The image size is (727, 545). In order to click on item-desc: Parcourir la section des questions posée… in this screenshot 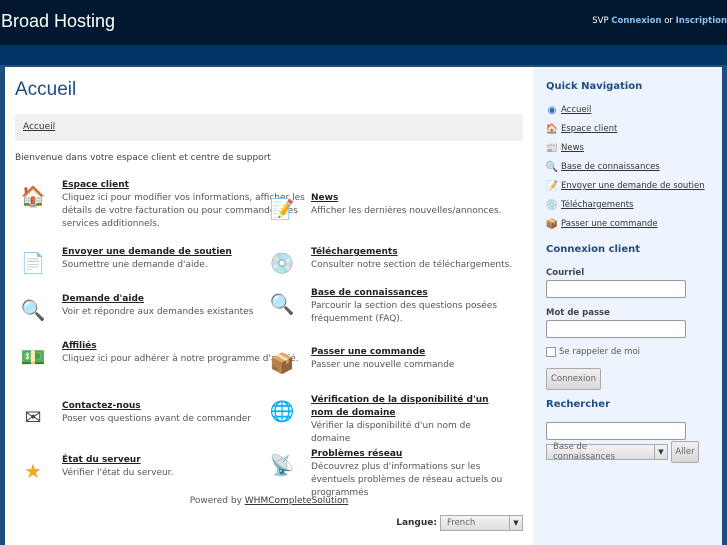, I will do `click(404, 312)`.